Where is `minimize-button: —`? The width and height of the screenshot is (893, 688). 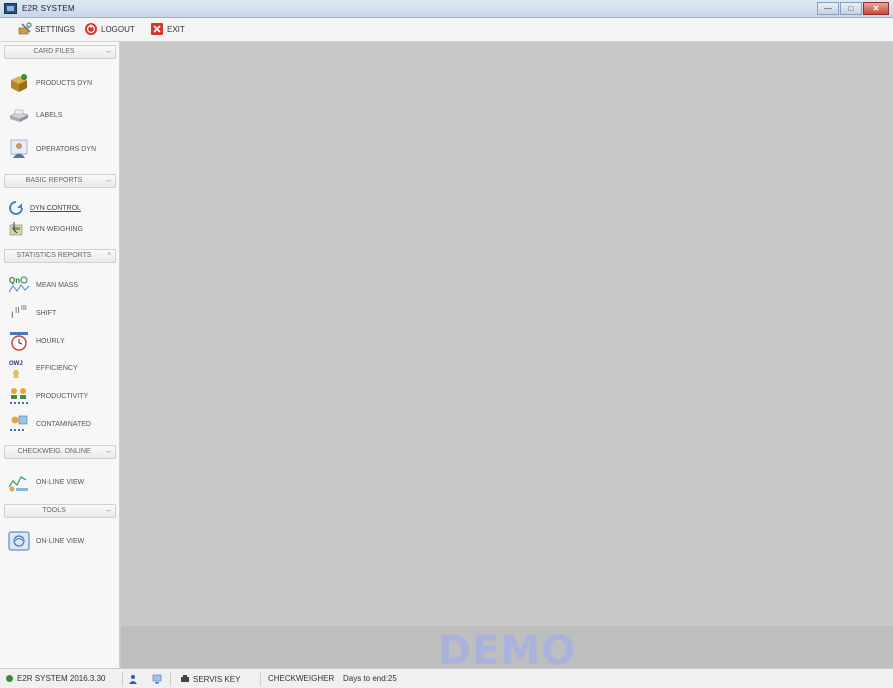 minimize-button: — is located at coordinates (828, 8).